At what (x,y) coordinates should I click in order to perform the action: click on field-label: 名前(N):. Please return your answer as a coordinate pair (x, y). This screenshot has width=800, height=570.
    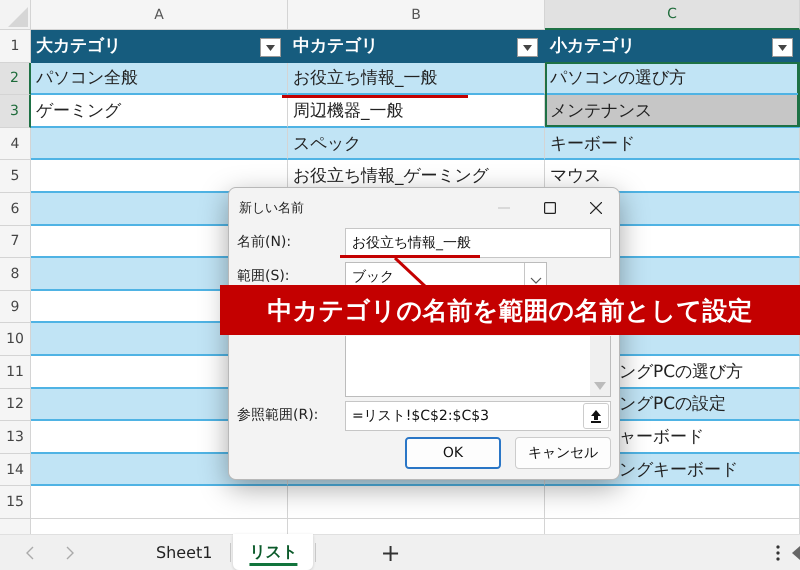
    Looking at the image, I should click on (264, 242).